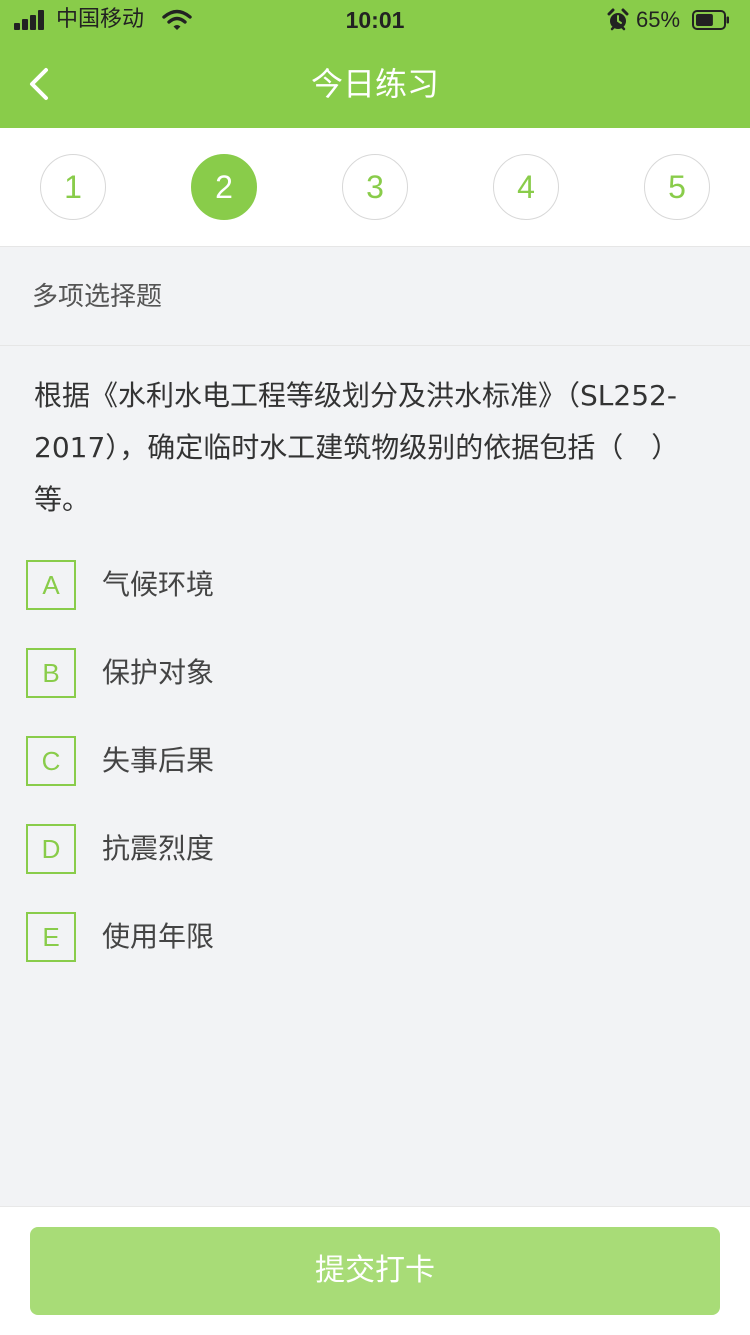 The height and width of the screenshot is (1335, 750). Describe the element at coordinates (158, 848) in the screenshot. I see `option-label: 抗震烈度` at that location.